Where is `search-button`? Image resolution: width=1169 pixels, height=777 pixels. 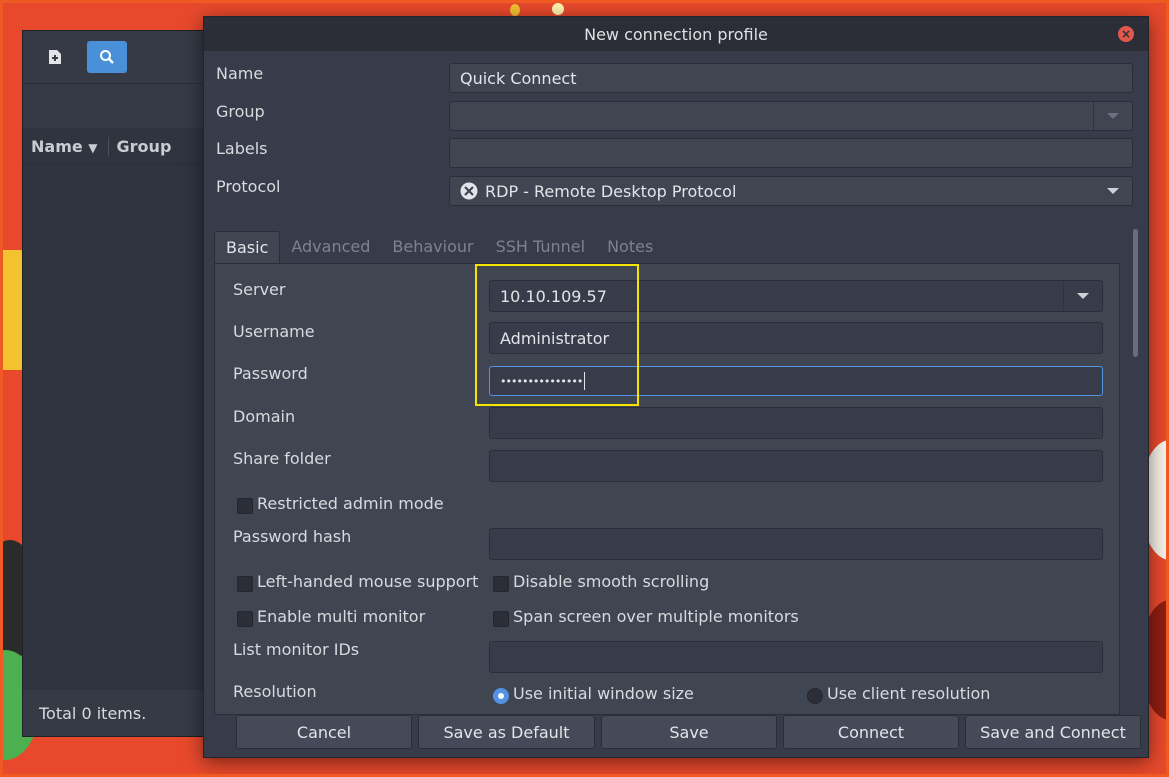 search-button is located at coordinates (107, 57).